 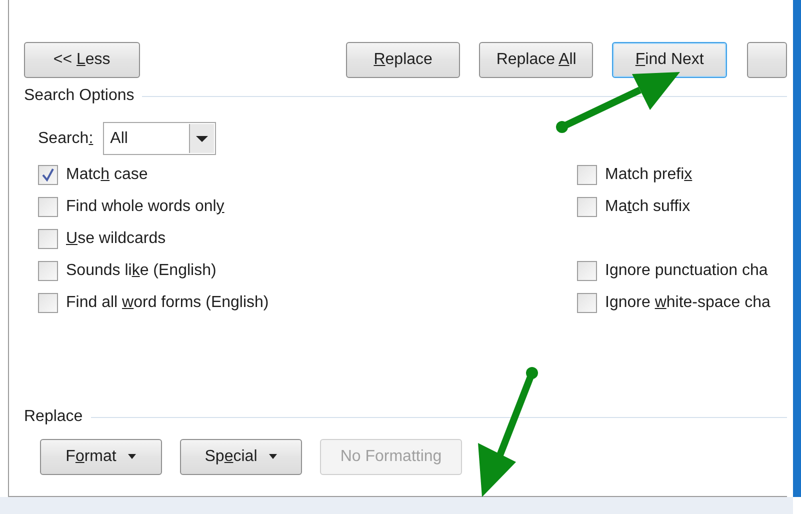 What do you see at coordinates (82, 60) in the screenshot?
I see `dialog-button: << Less` at bounding box center [82, 60].